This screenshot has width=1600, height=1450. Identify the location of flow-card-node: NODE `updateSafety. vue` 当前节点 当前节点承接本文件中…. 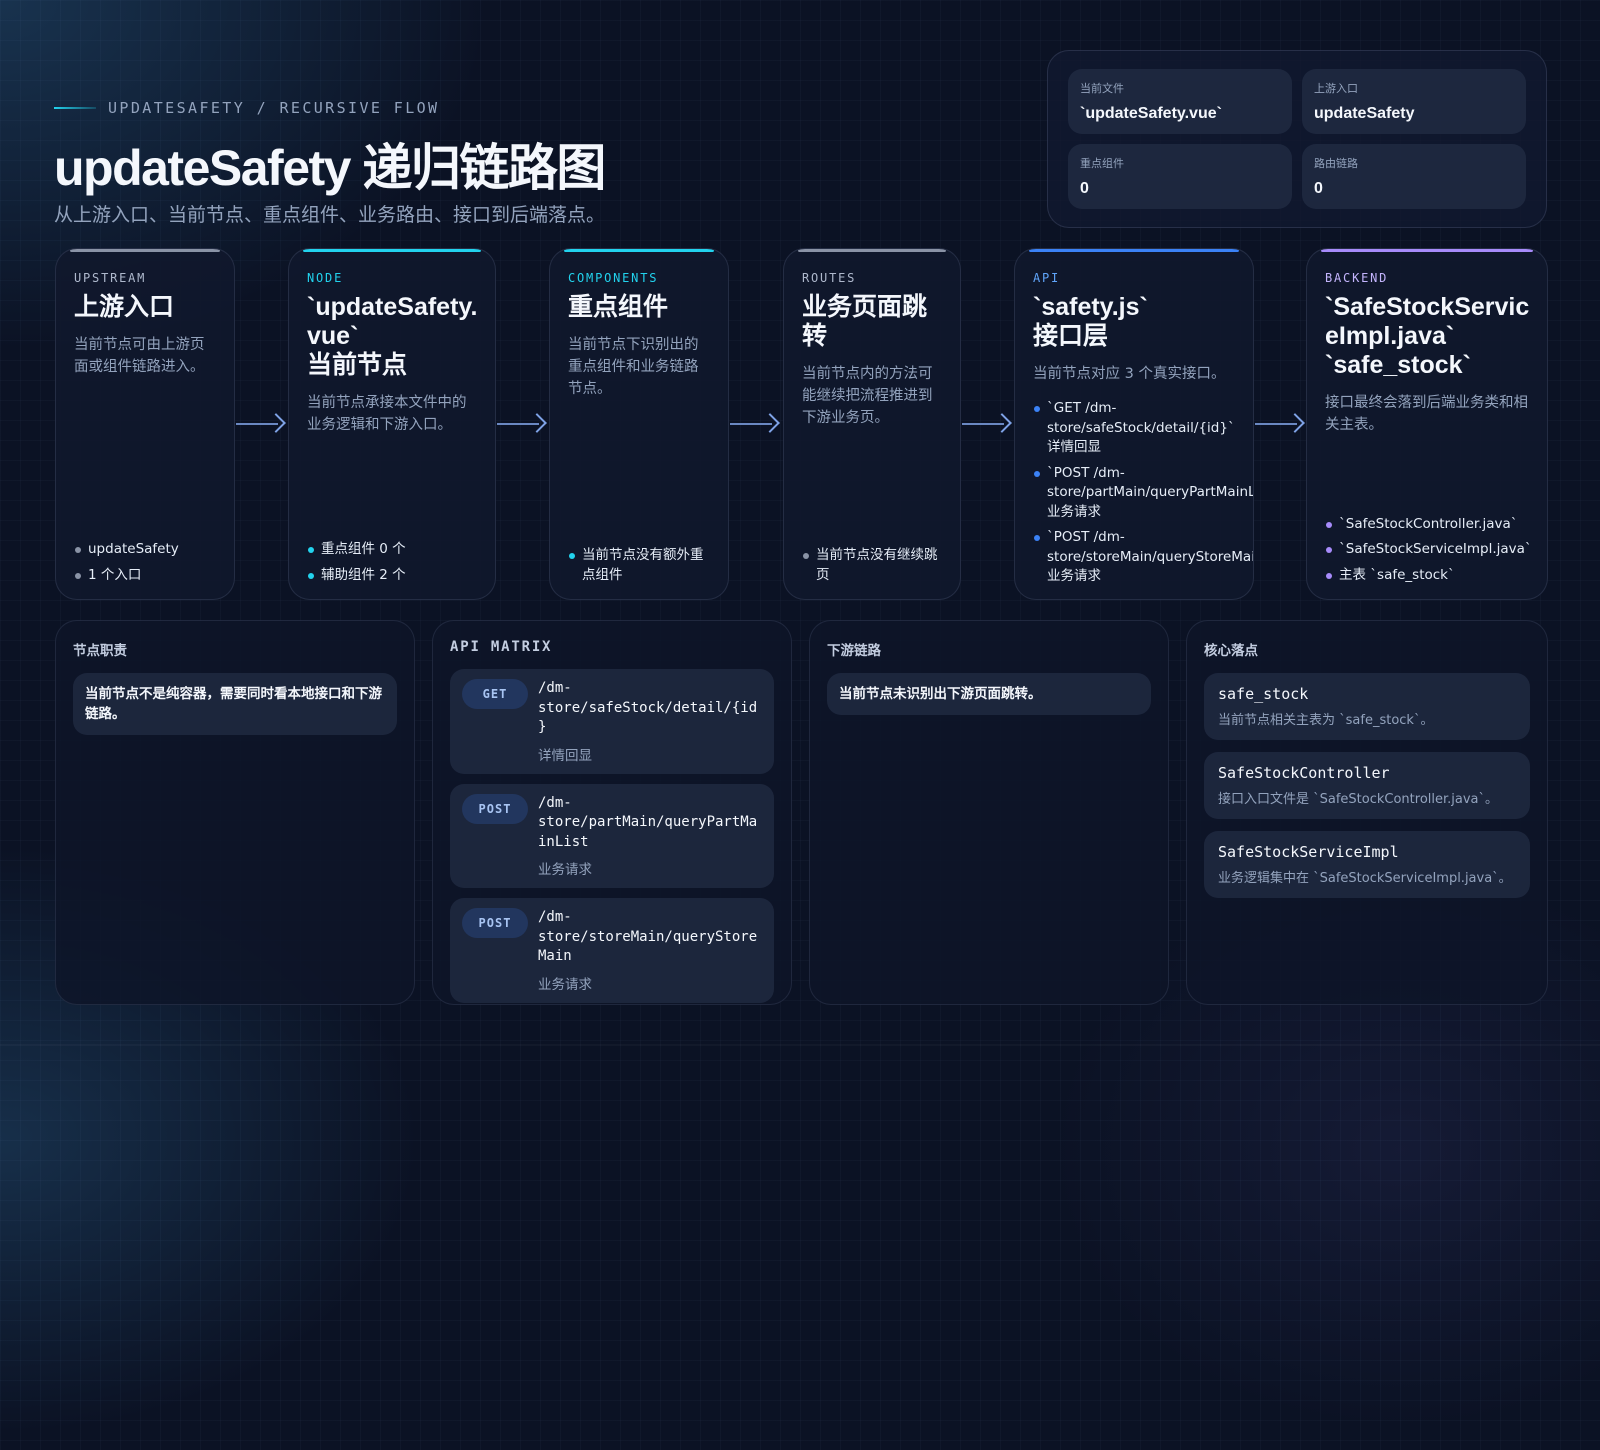
(392, 424).